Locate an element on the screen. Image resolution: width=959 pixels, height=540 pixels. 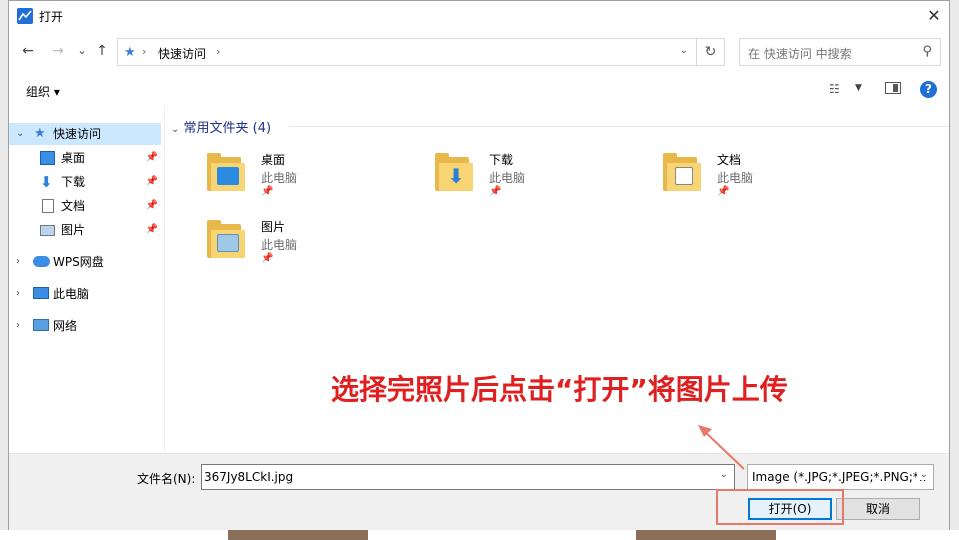
folder-tile-documents: 文档 此电脑 📌 is located at coordinates (727, 177).